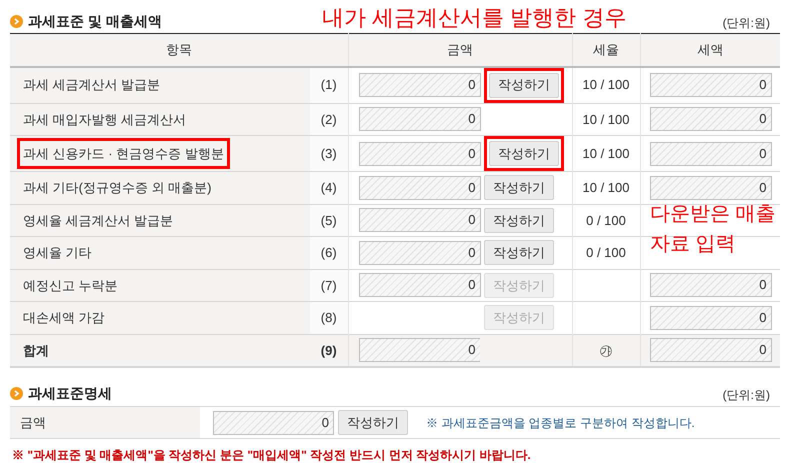 This screenshot has width=797, height=463. What do you see at coordinates (710, 50) in the screenshot?
I see `column-header: 세액` at bounding box center [710, 50].